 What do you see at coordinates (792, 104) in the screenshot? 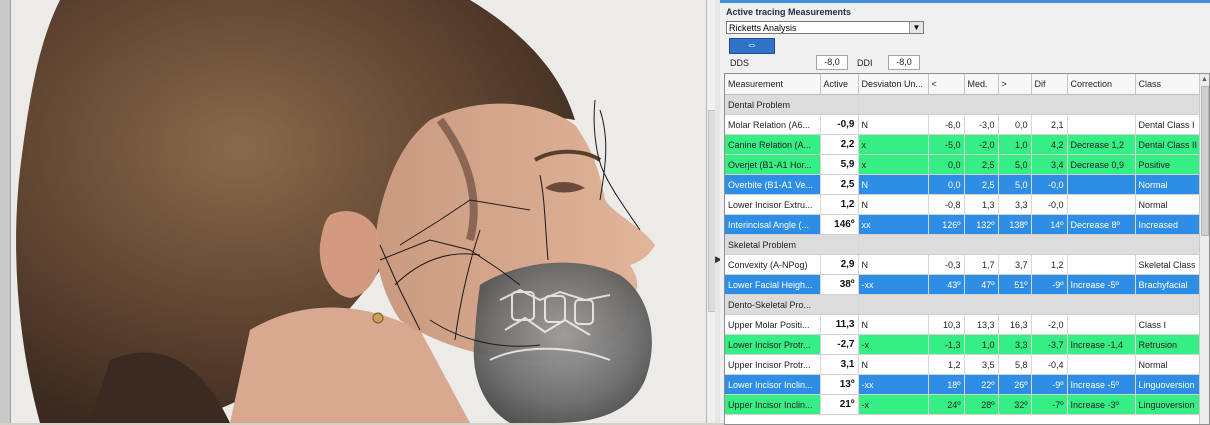
I see `group-label: Dental Problem` at bounding box center [792, 104].